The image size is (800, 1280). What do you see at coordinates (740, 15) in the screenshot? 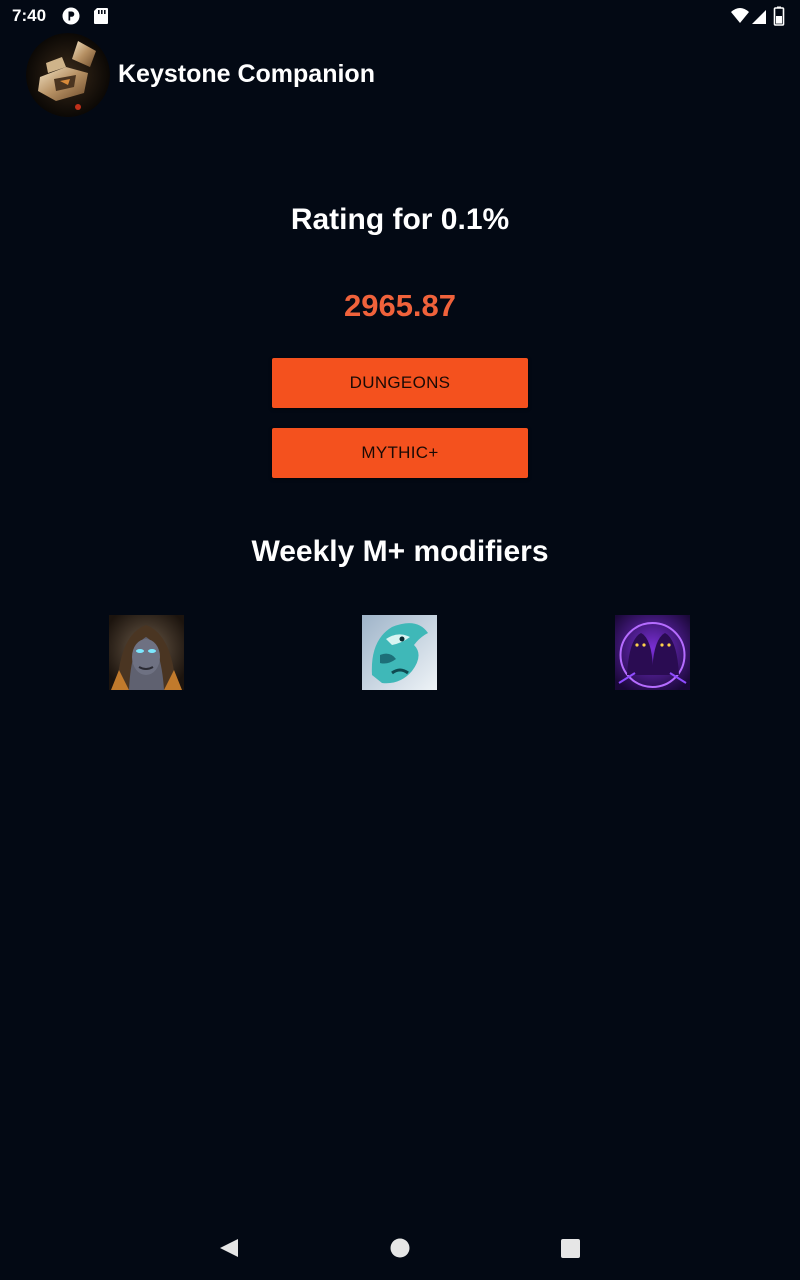
I see `wifi-icon` at bounding box center [740, 15].